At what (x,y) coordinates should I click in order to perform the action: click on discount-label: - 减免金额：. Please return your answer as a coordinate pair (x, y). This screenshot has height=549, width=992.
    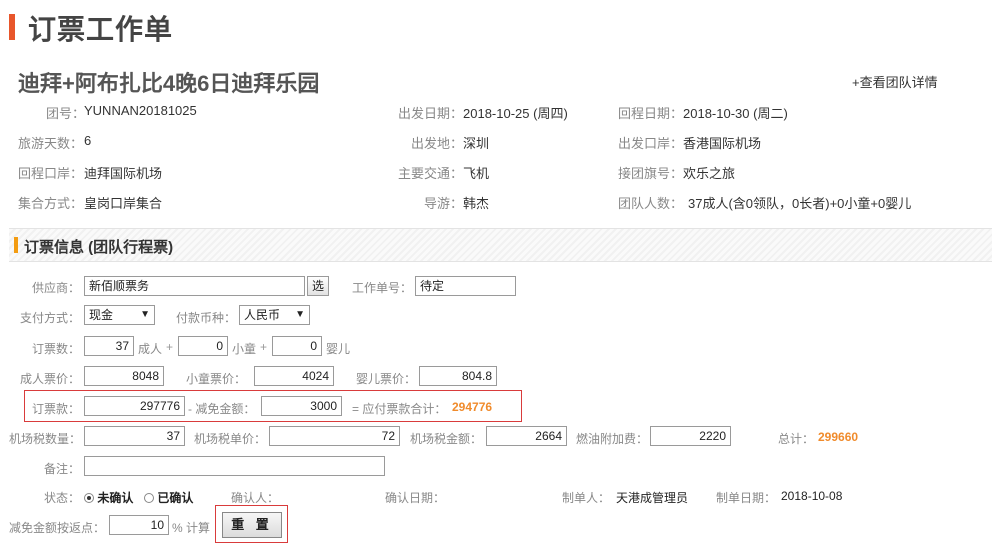
    Looking at the image, I should click on (222, 409).